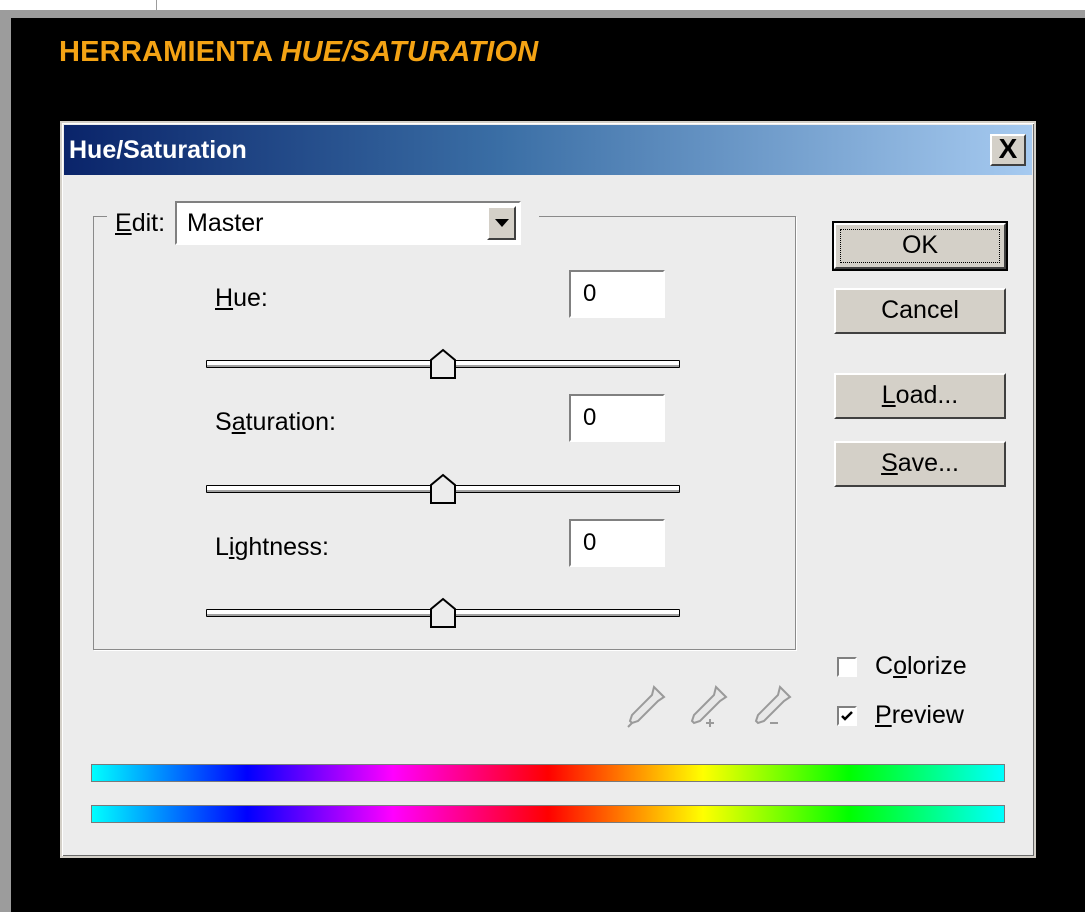 Image resolution: width=1085 pixels, height=912 pixels. Describe the element at coordinates (617, 418) in the screenshot. I see `saturation-input: 0` at that location.